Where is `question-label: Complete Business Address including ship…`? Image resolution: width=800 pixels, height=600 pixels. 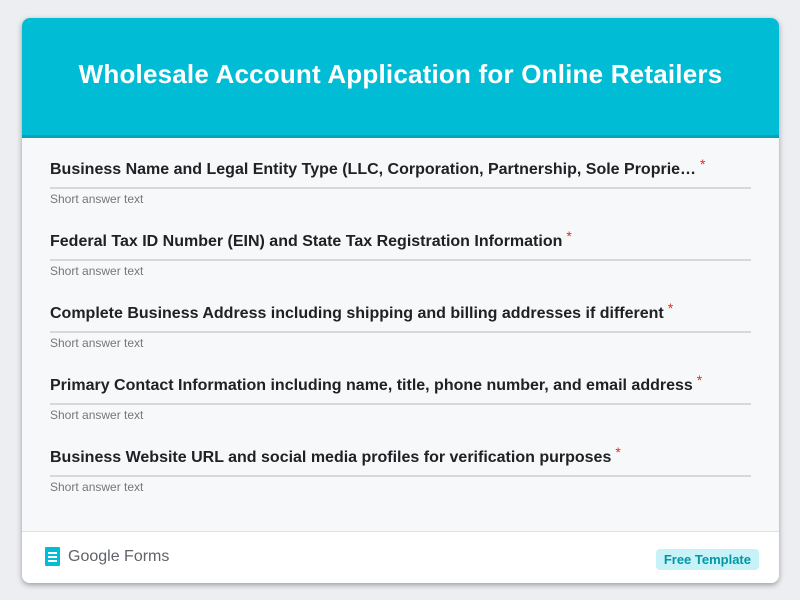
question-label: Complete Business Address including ship… is located at coordinates (361, 311).